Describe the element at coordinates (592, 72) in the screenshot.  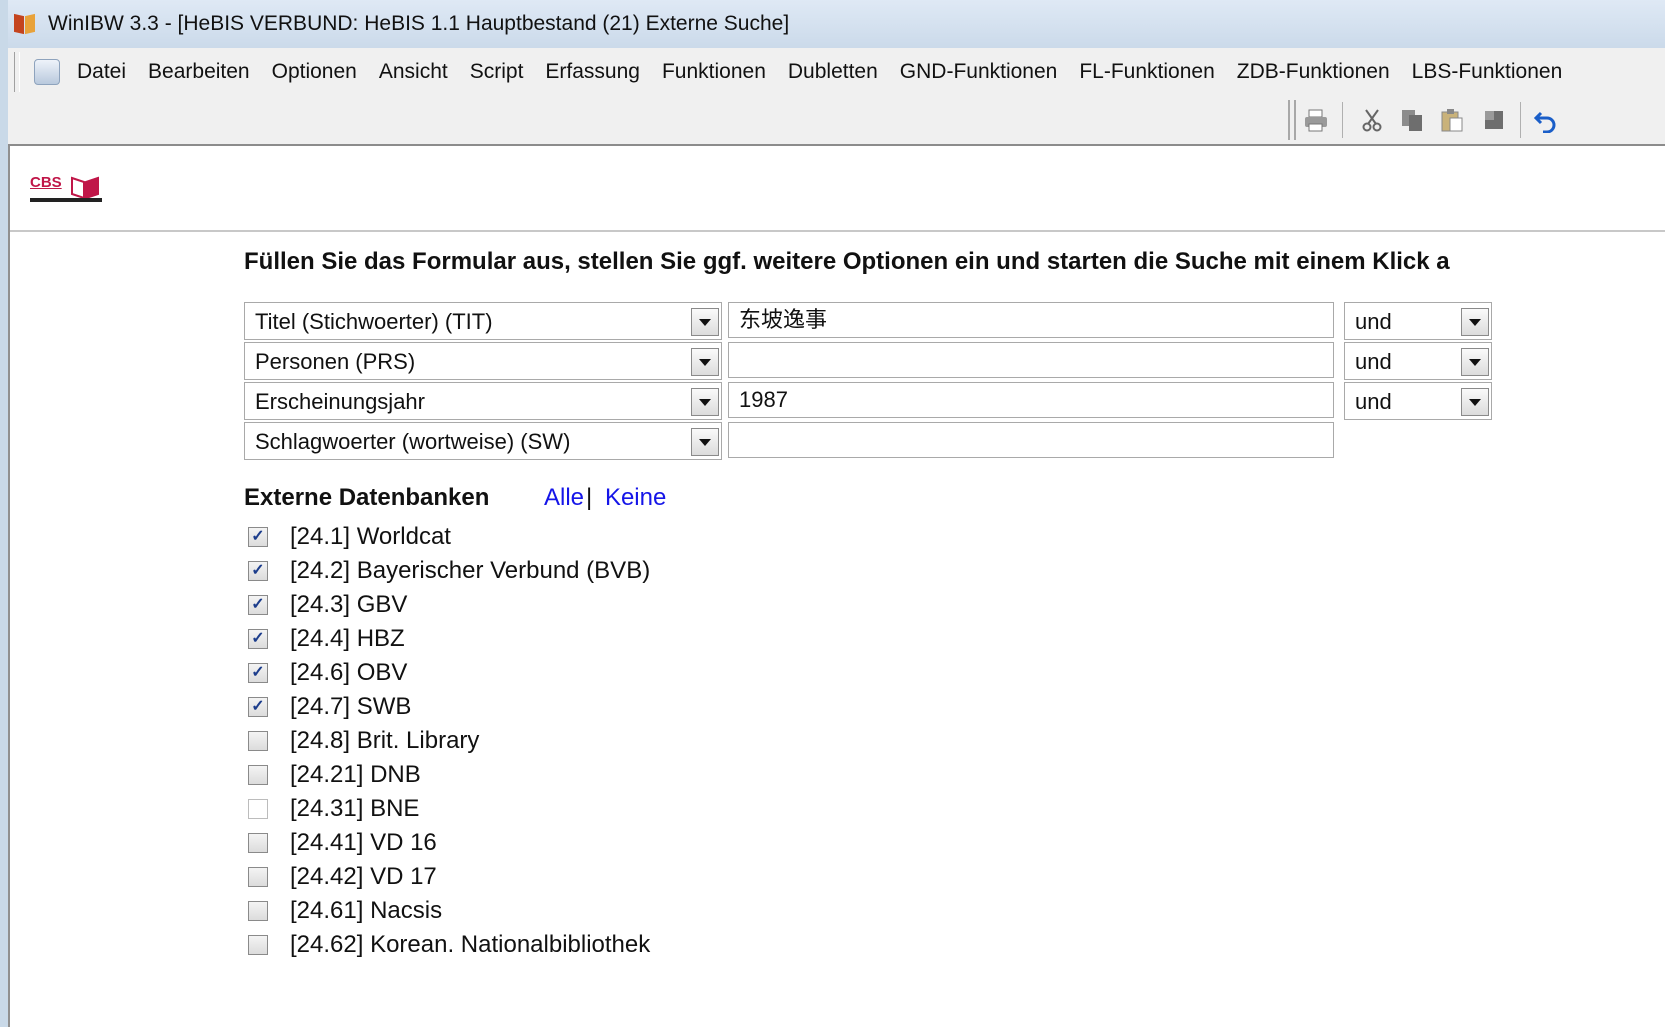
I see `menu-erfassung: Erfassung` at that location.